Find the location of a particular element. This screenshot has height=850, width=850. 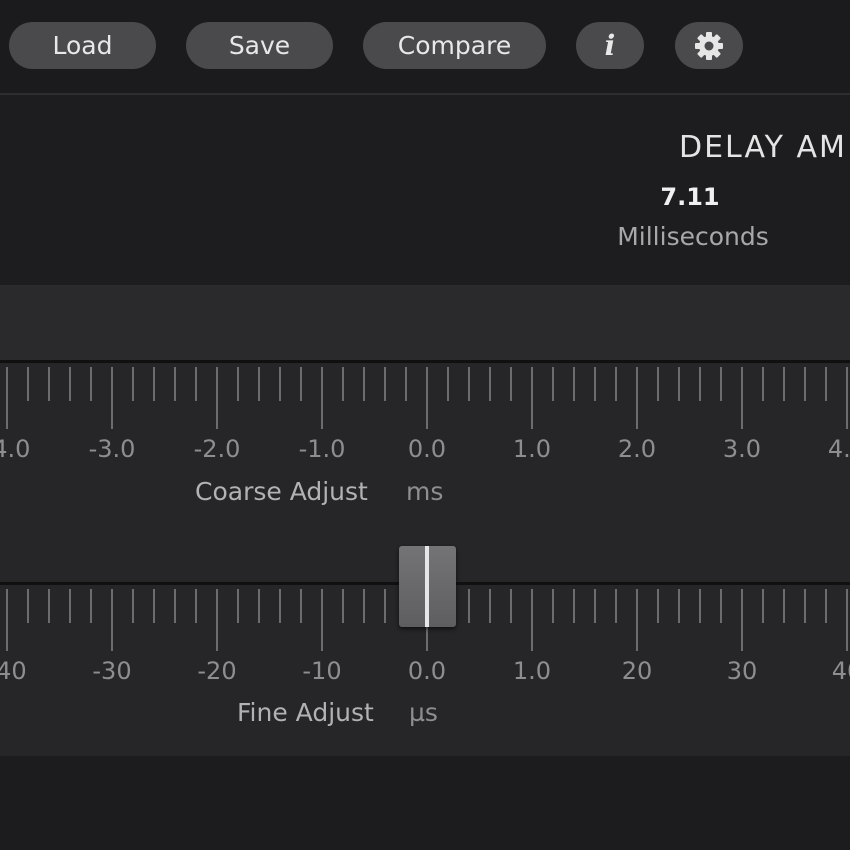

compare-button: Compare is located at coordinates (454, 45).